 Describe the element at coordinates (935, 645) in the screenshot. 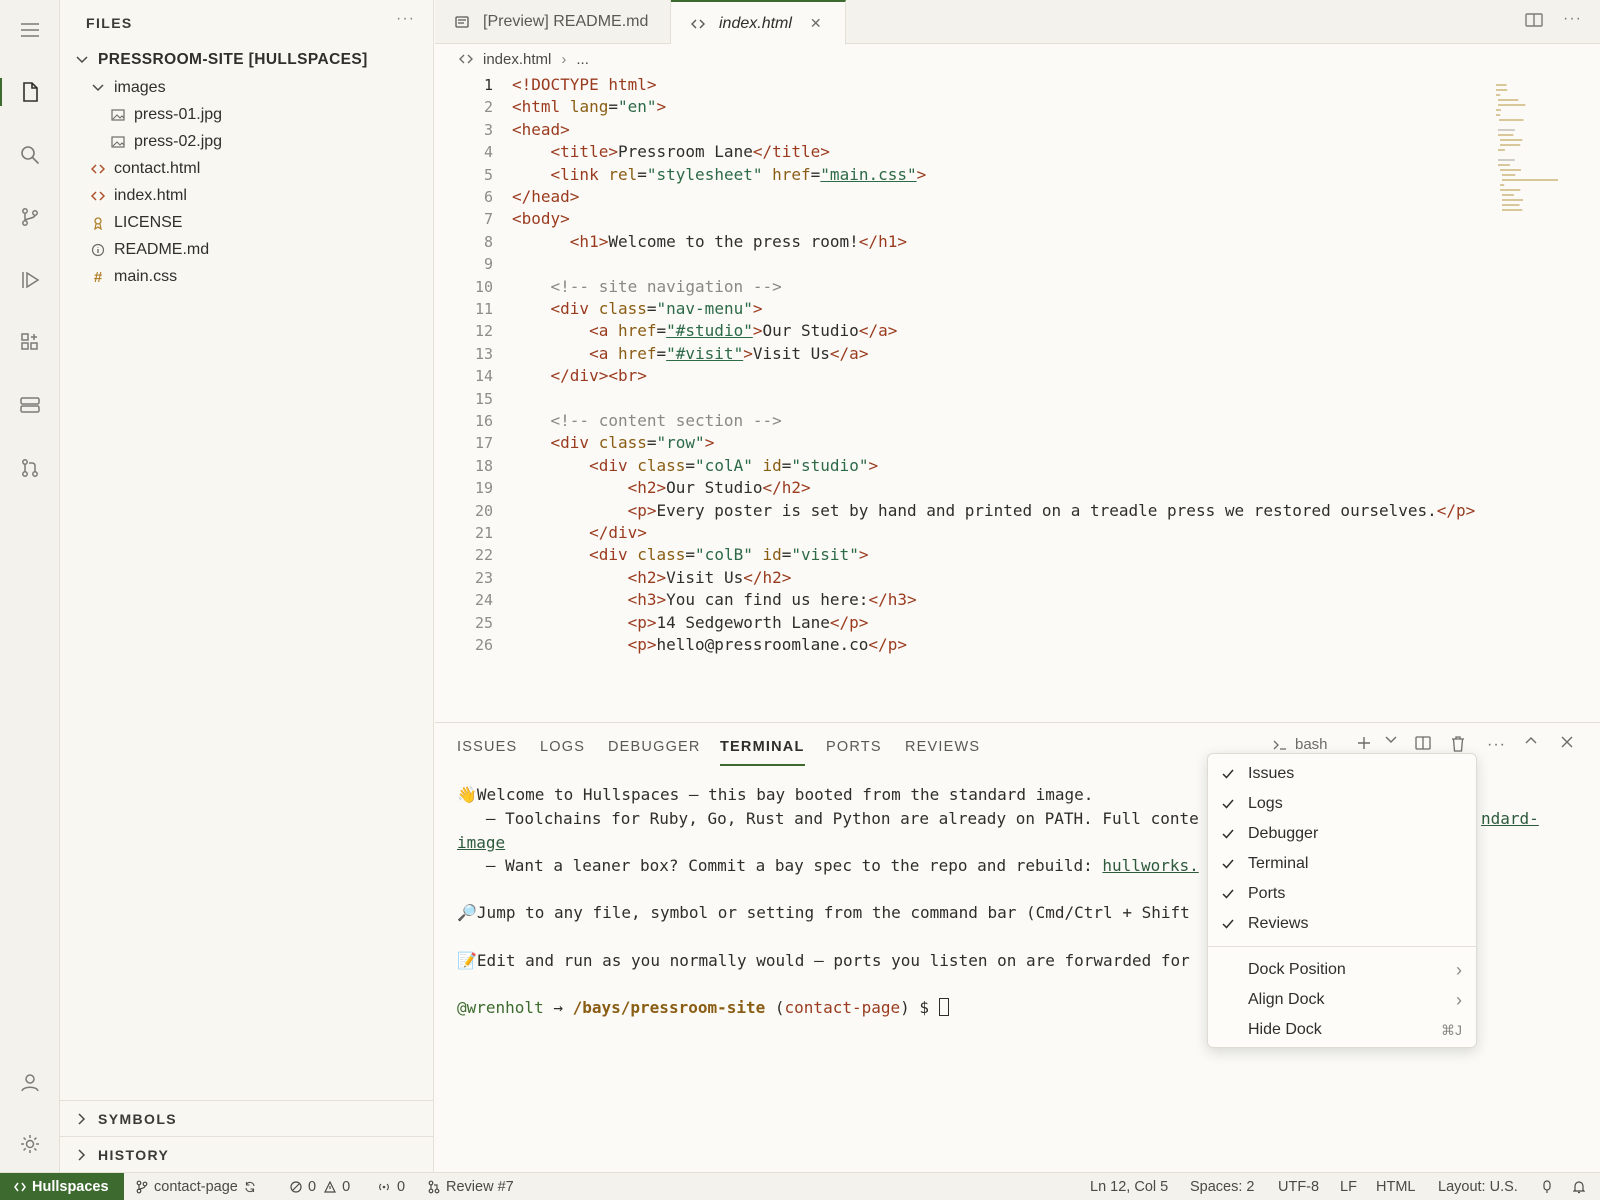

I see `code-line: 26 <p>hello@pressroomlane.co</p>` at that location.